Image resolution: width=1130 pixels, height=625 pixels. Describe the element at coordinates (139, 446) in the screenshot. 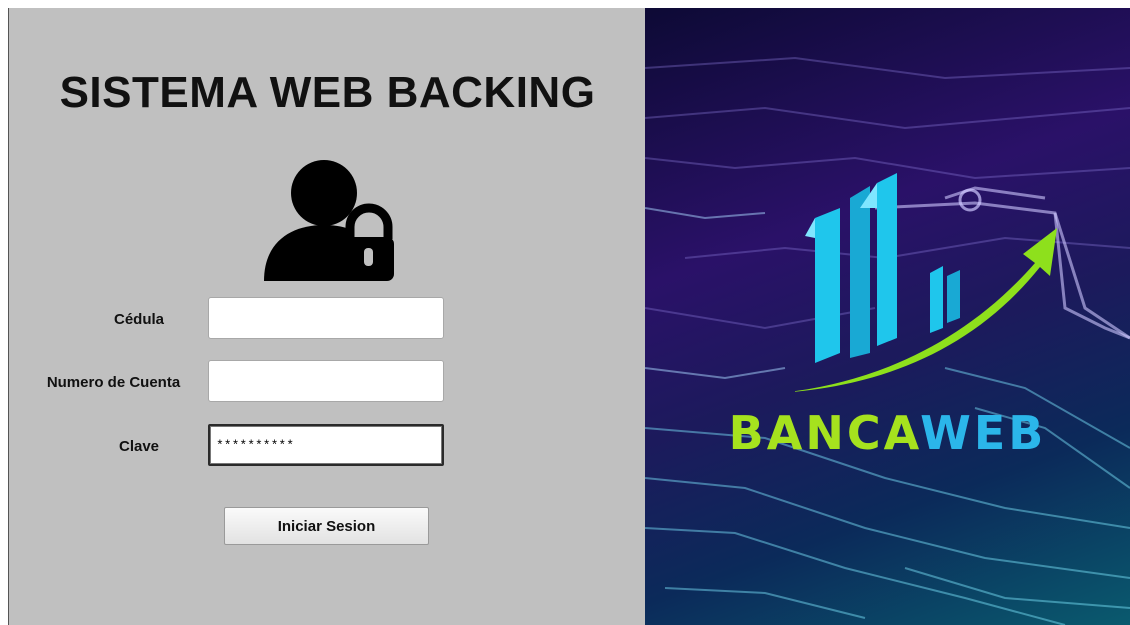

I see `password-label: Clave` at that location.